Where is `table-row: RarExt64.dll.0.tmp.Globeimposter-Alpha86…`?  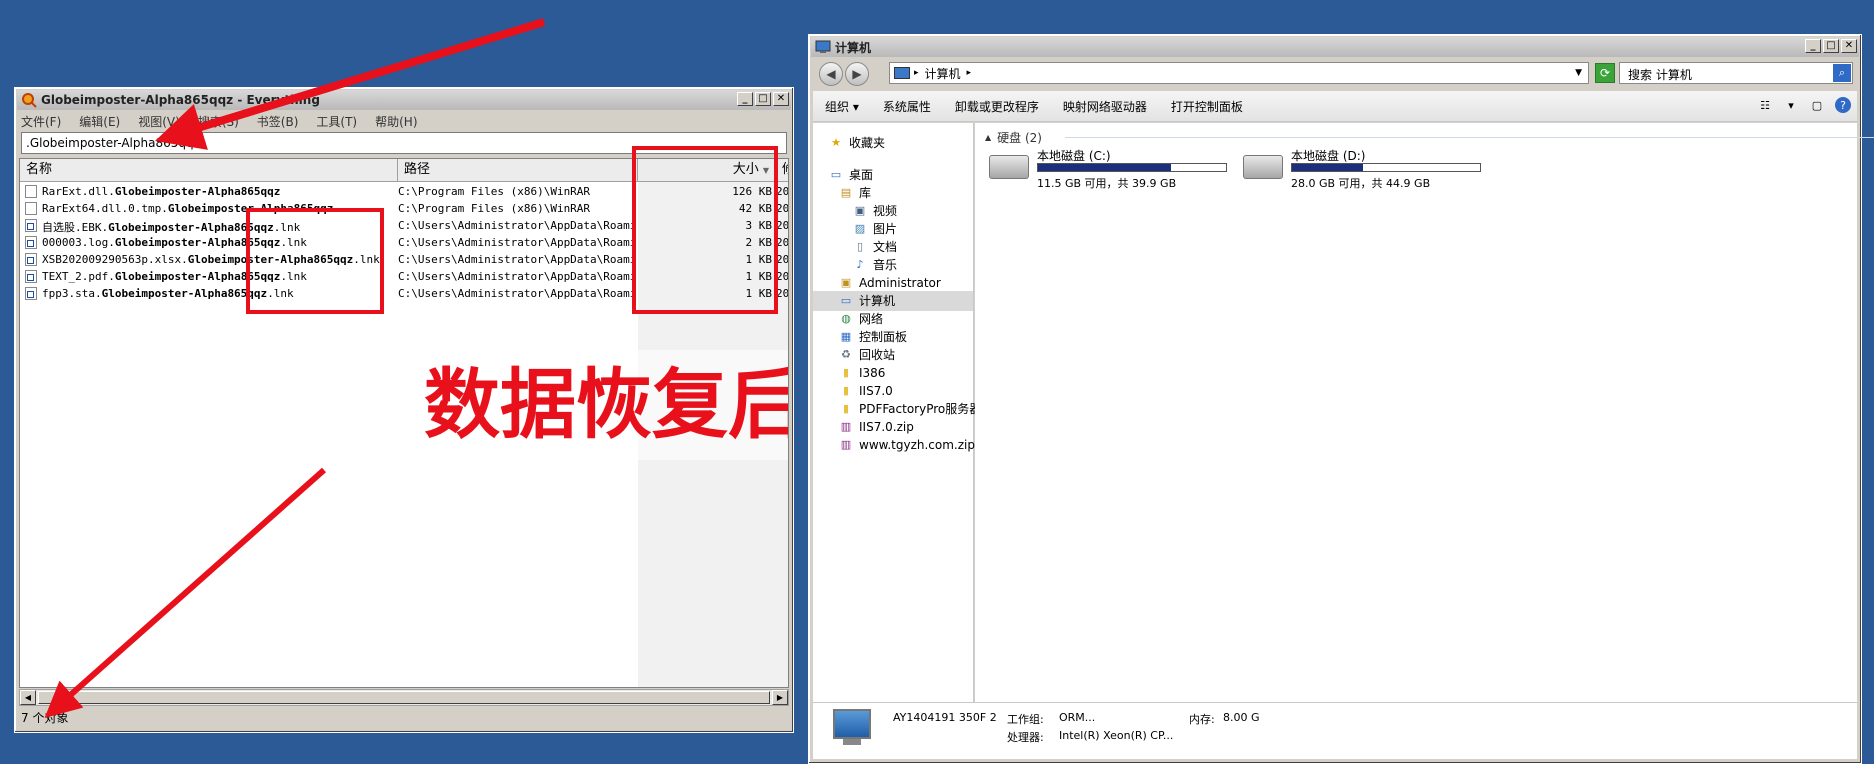 table-row: RarExt64.dll.0.tmp.Globeimposter-Alpha86… is located at coordinates (404, 208).